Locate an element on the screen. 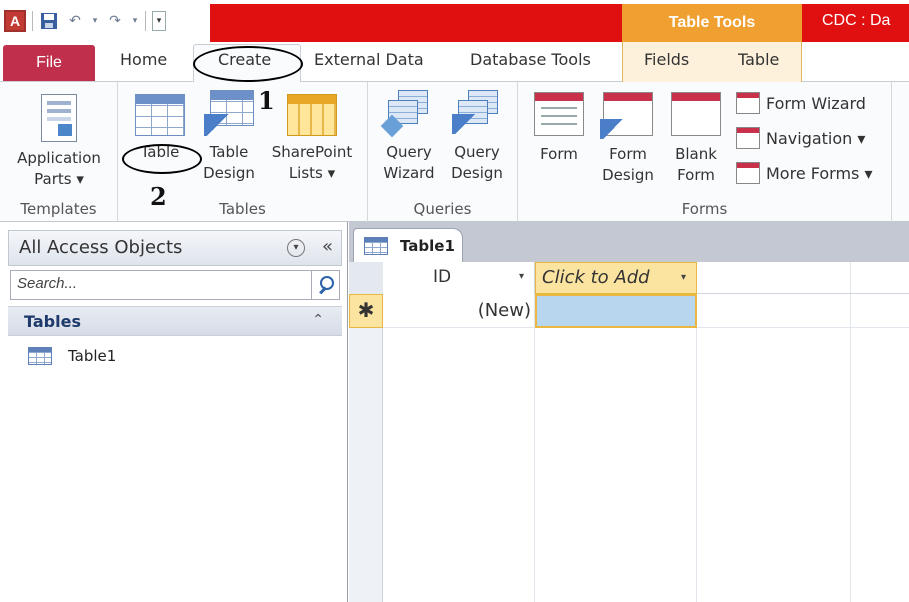  document-tab-label: Table1 is located at coordinates (427, 245).